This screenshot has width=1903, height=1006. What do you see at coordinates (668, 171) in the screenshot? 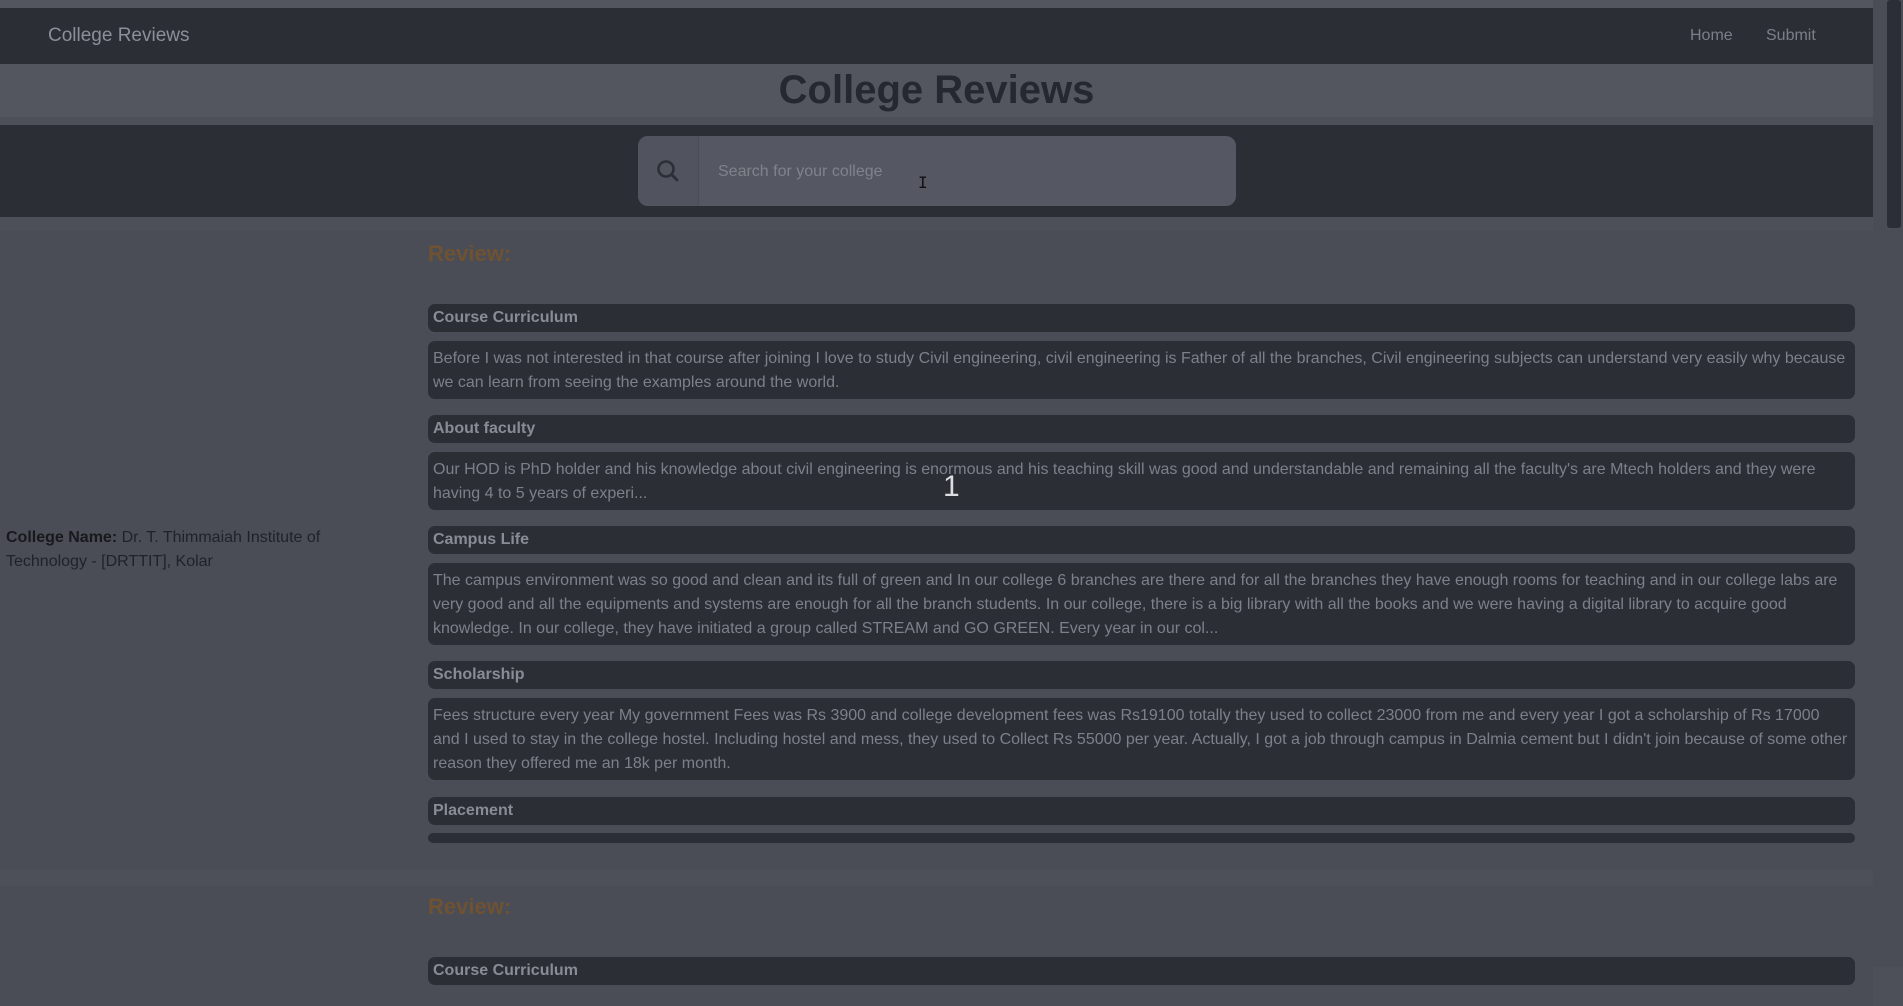
I see `search-icon` at bounding box center [668, 171].